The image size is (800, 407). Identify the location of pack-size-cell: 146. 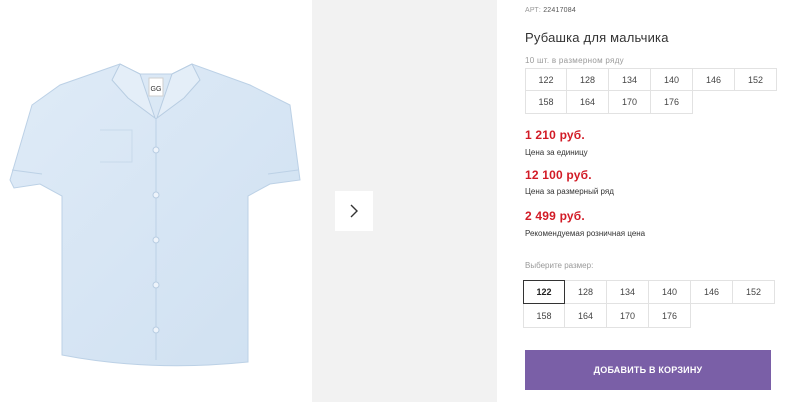
(714, 79).